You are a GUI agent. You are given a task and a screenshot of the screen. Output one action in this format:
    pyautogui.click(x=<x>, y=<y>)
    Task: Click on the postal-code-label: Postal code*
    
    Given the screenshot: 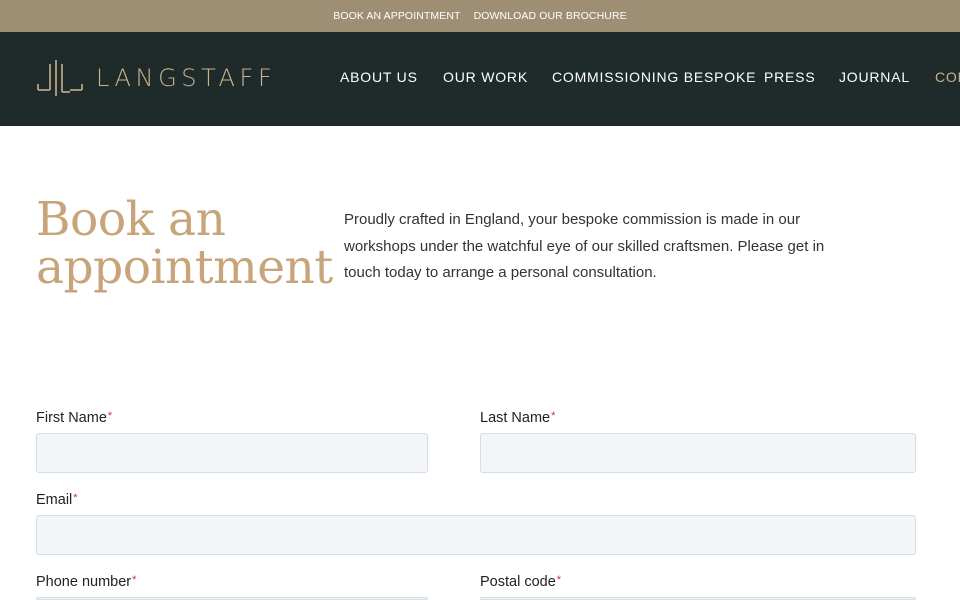 What is the action you would take?
    pyautogui.click(x=520, y=582)
    